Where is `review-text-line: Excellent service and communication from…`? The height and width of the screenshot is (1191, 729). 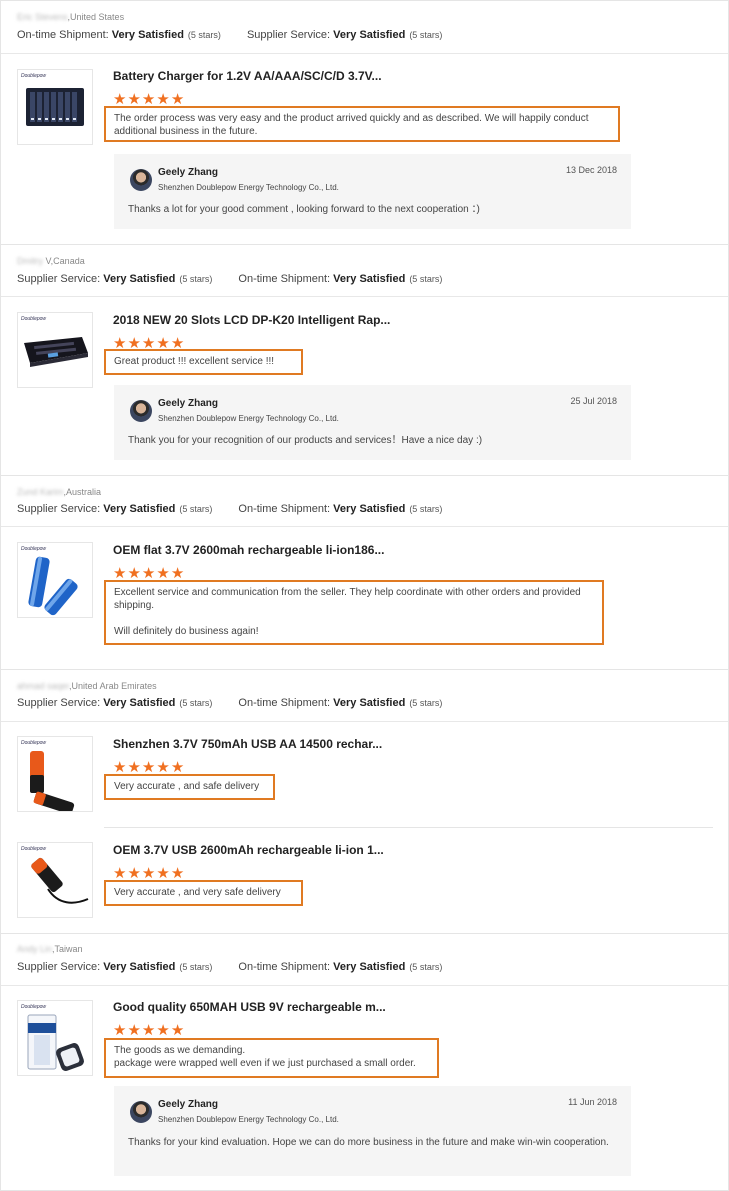 review-text-line: Excellent service and communication from… is located at coordinates (347, 599).